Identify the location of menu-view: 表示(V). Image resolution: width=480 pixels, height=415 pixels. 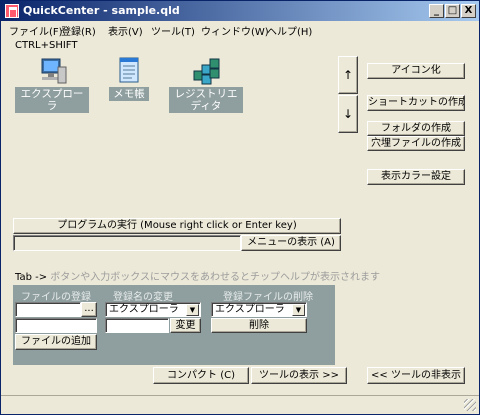
(125, 30).